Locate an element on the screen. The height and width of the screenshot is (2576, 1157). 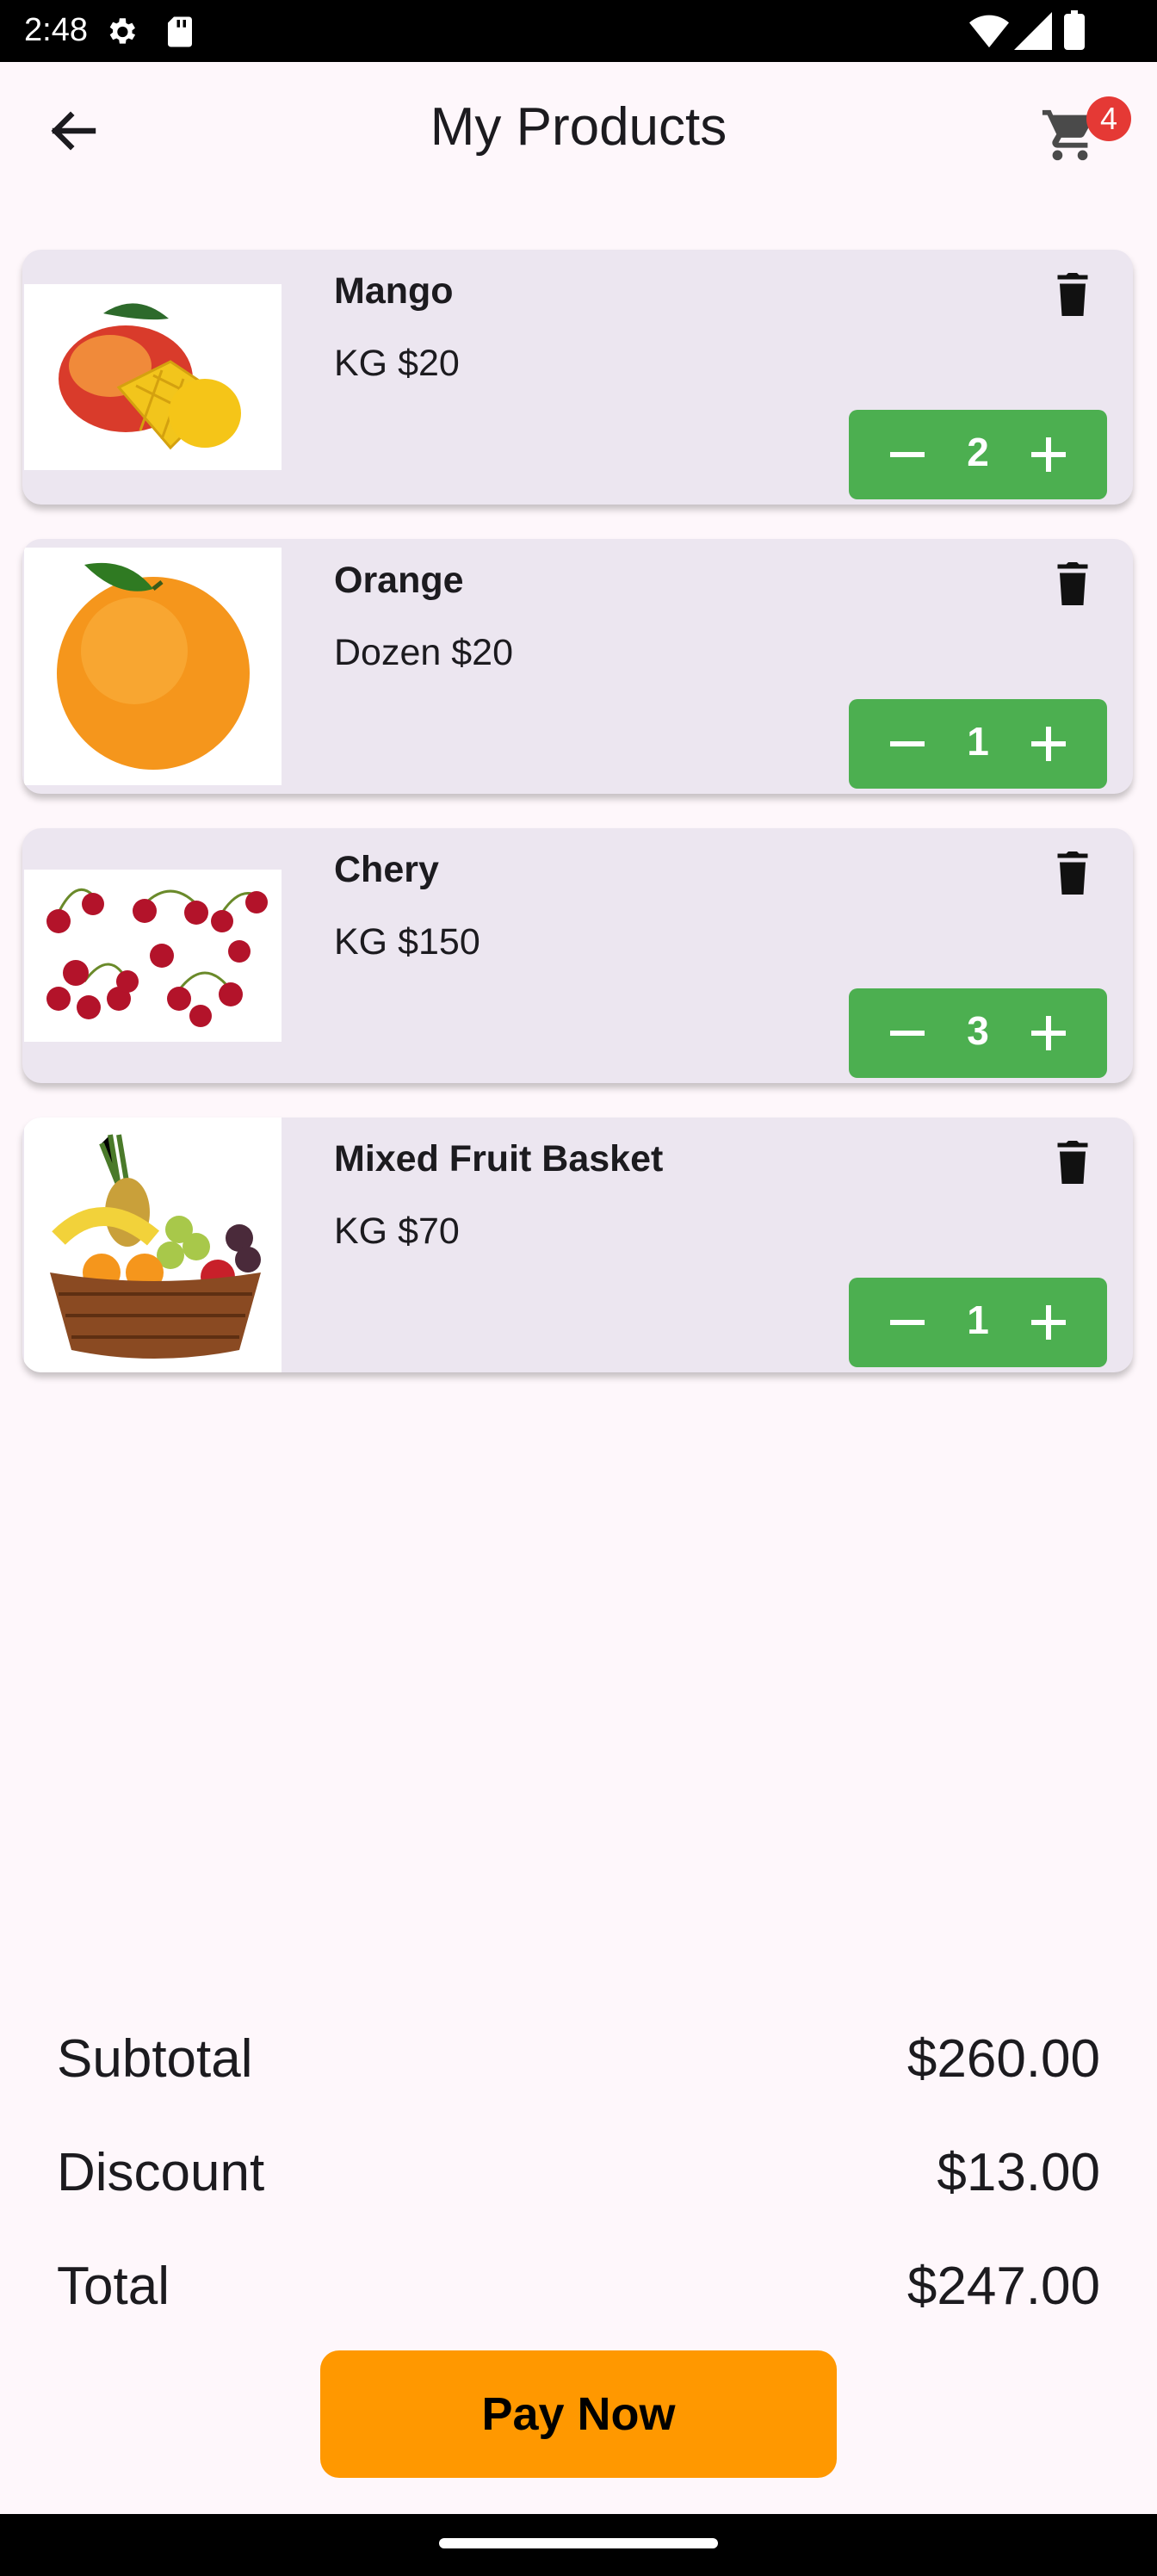
status-bar: 2:48 is located at coordinates (579, 31).